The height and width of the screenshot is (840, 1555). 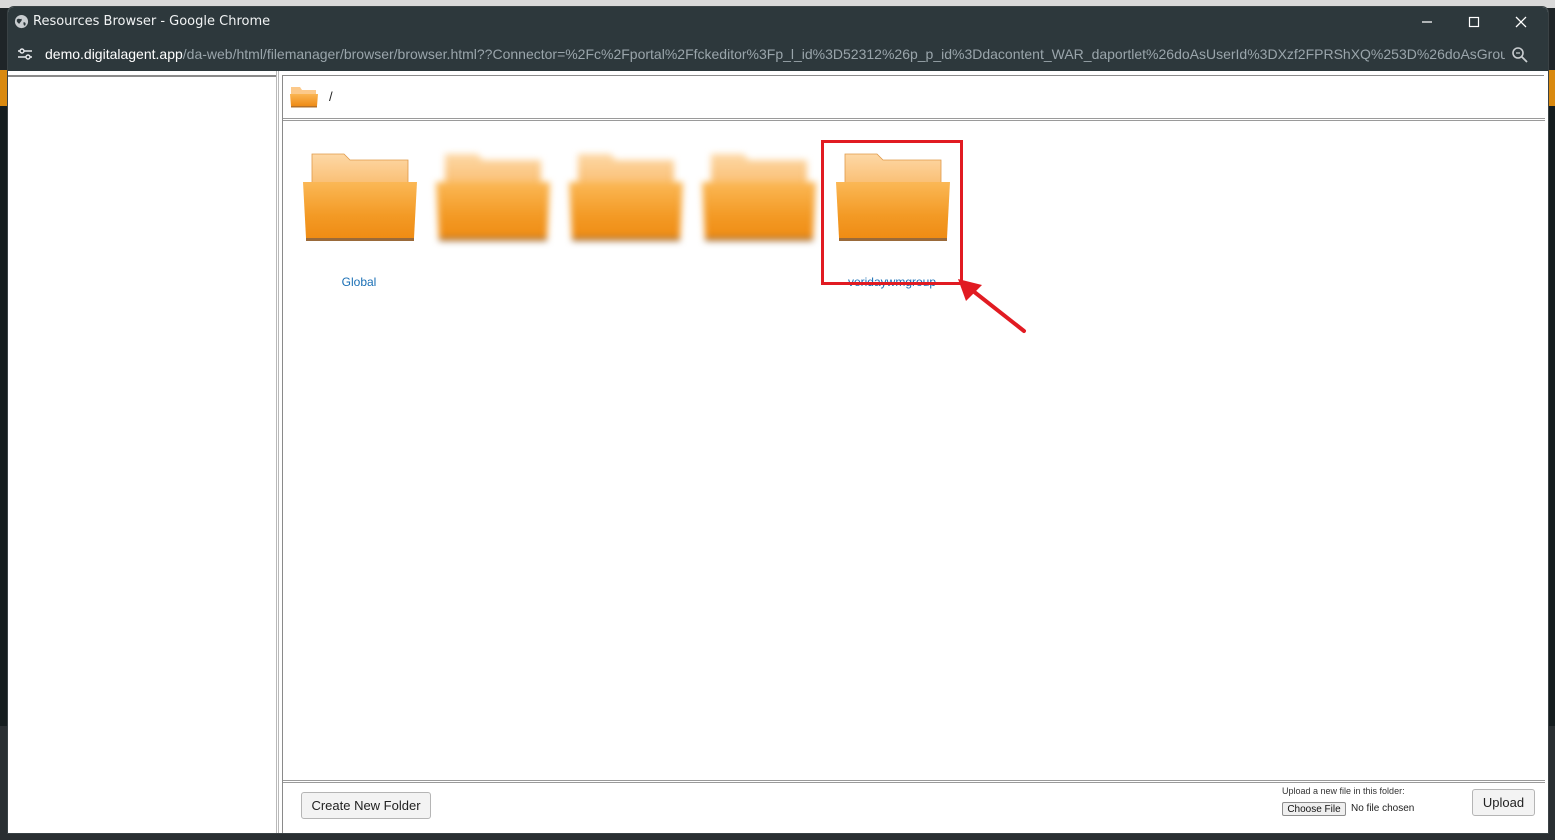 I want to click on zoom-icon, so click(x=1520, y=55).